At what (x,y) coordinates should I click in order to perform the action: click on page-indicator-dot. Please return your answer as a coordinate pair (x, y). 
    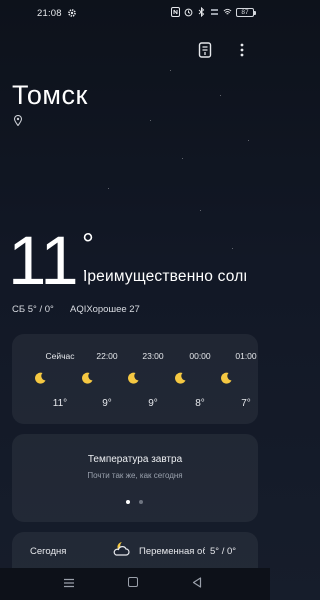
    Looking at the image, I should click on (141, 502).